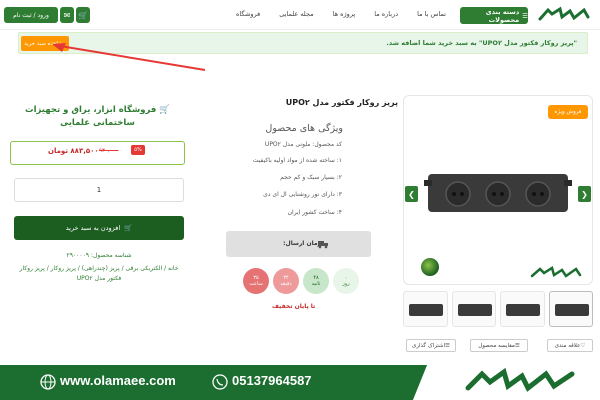 The image size is (600, 400). Describe the element at coordinates (302, 194) in the screenshot. I see `feature-item: ۳: دارای نور روشنایی ال ای دی` at that location.